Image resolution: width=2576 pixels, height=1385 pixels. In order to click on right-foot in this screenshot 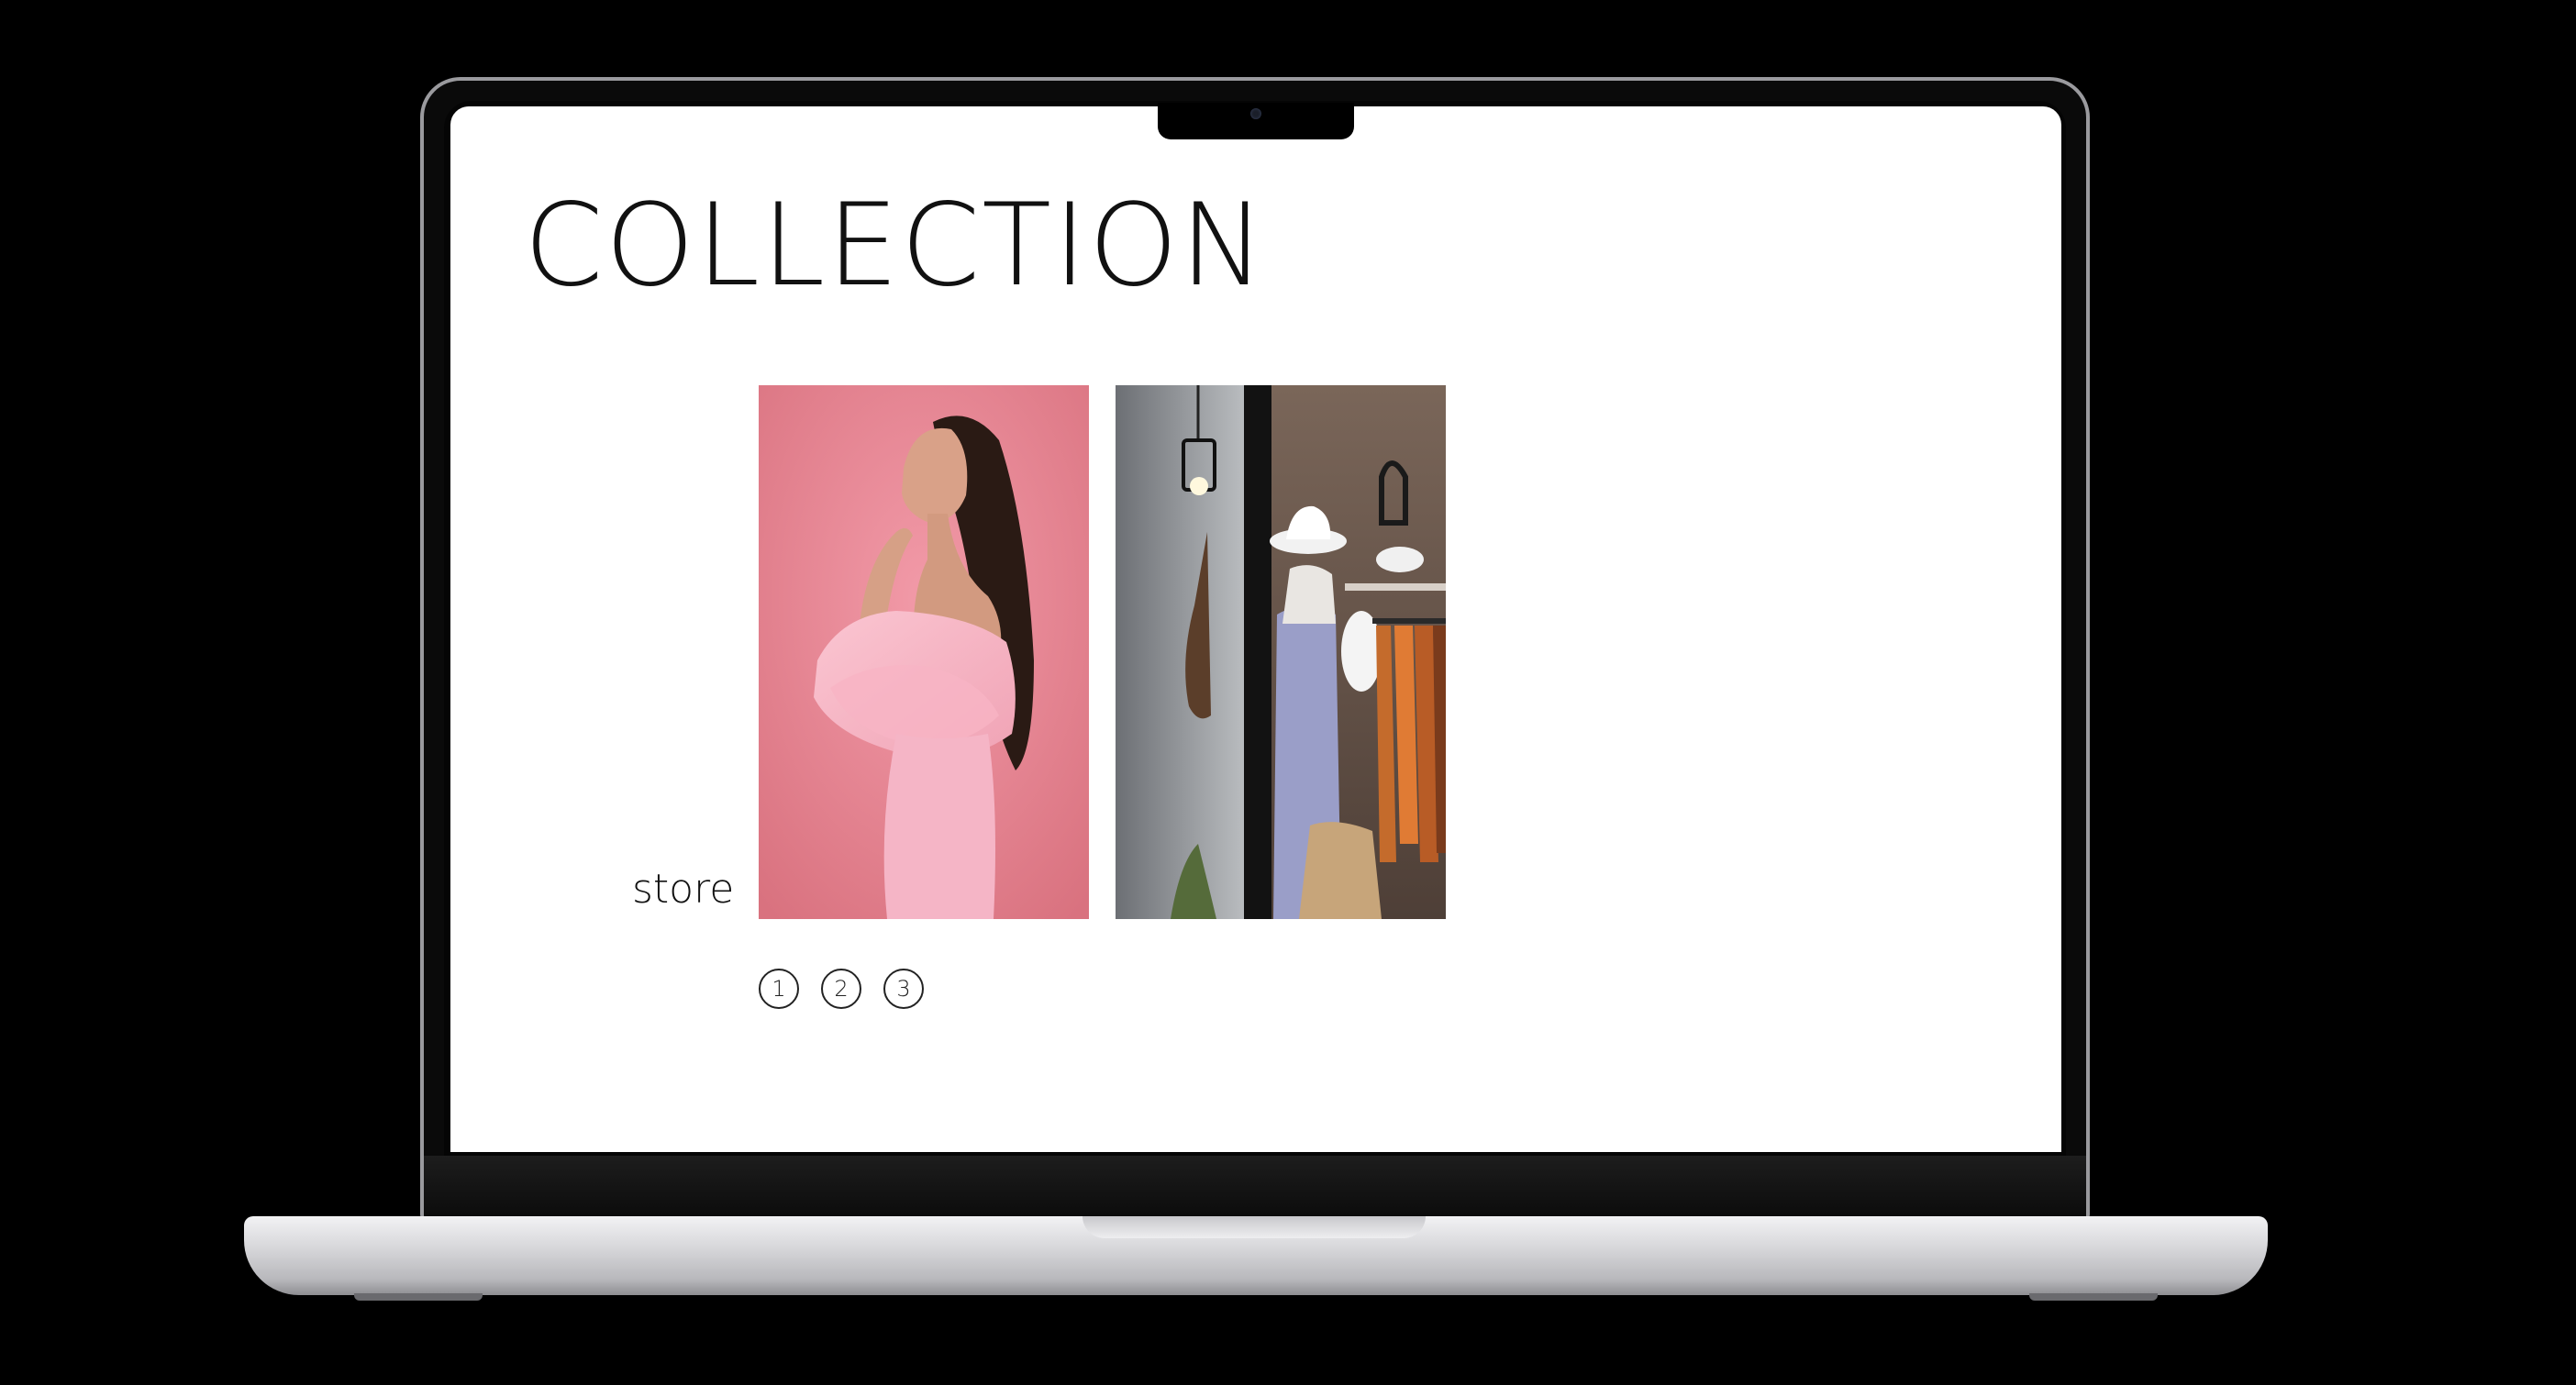, I will do `click(2093, 1297)`.